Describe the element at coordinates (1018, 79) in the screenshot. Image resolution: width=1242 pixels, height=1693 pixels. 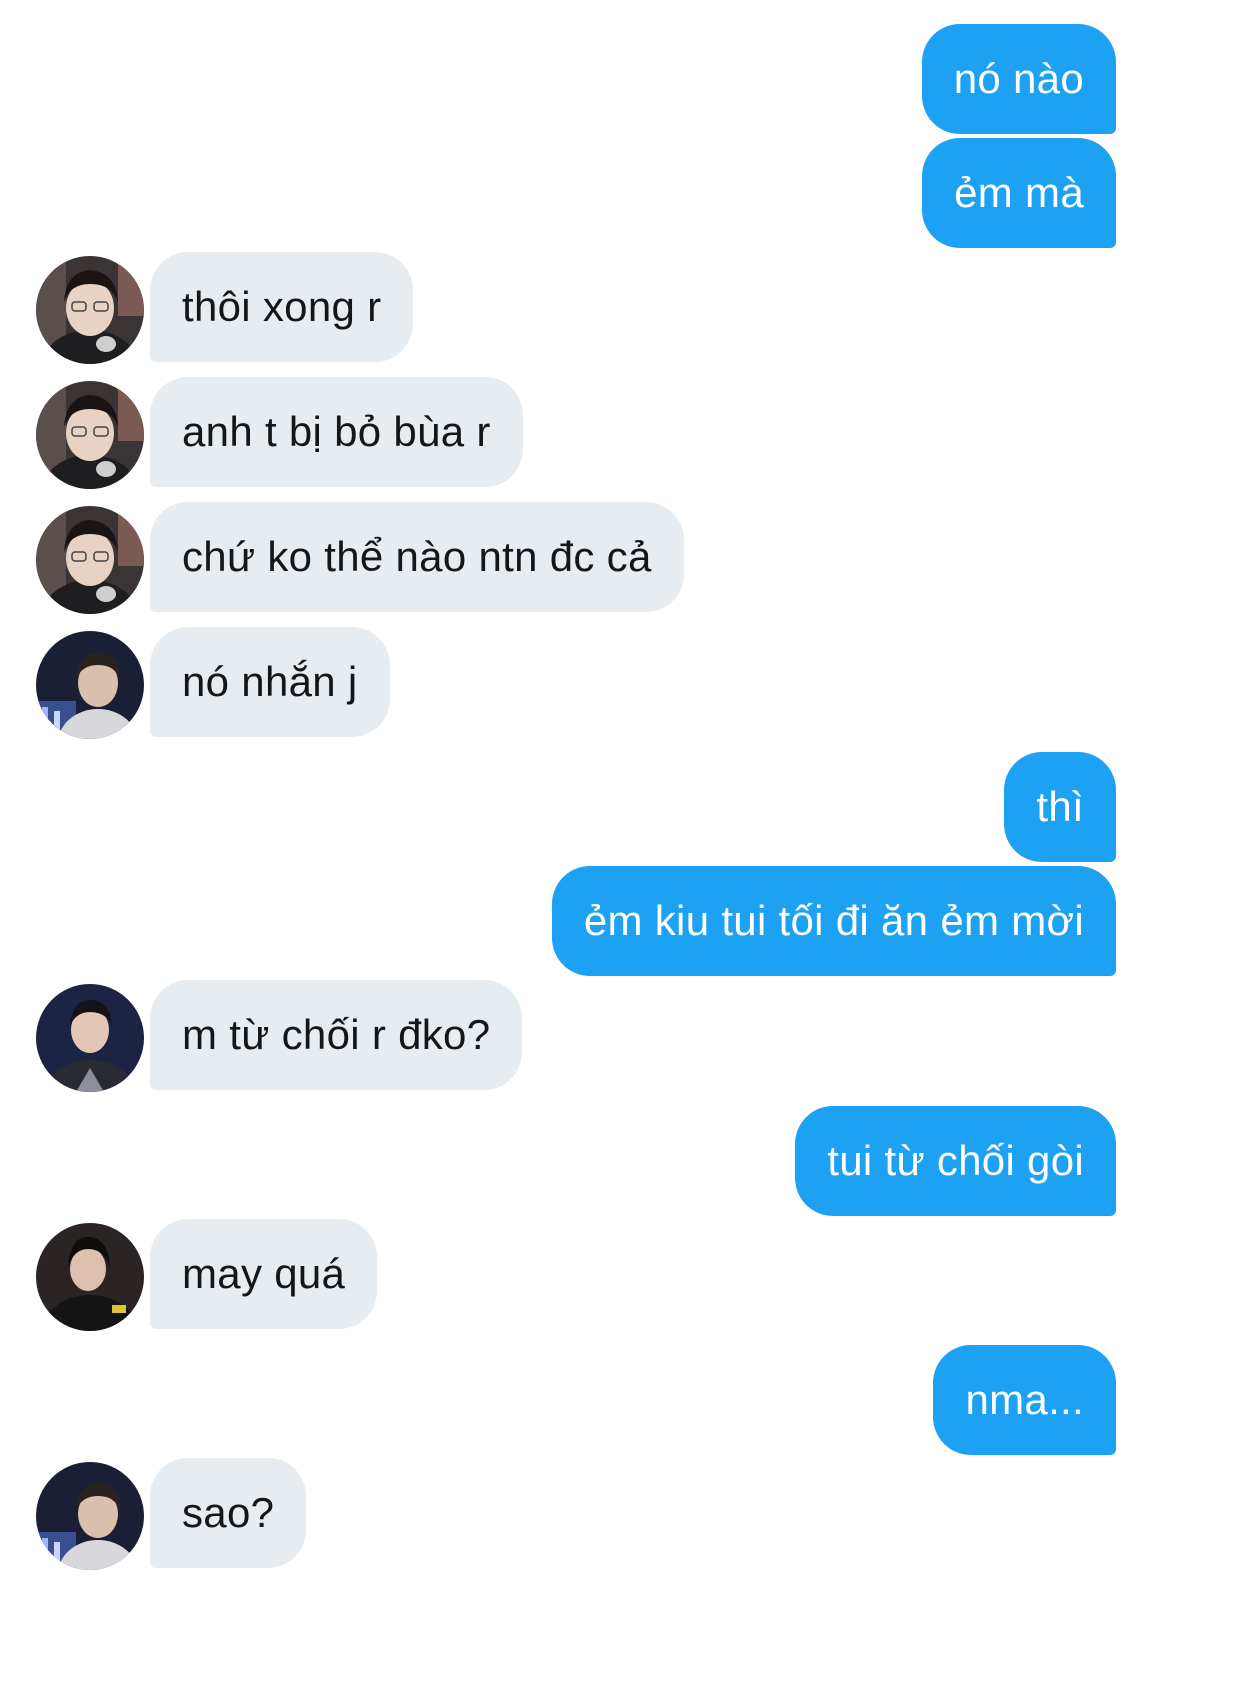
I see `outgoing-message-bubble: nó nào` at that location.